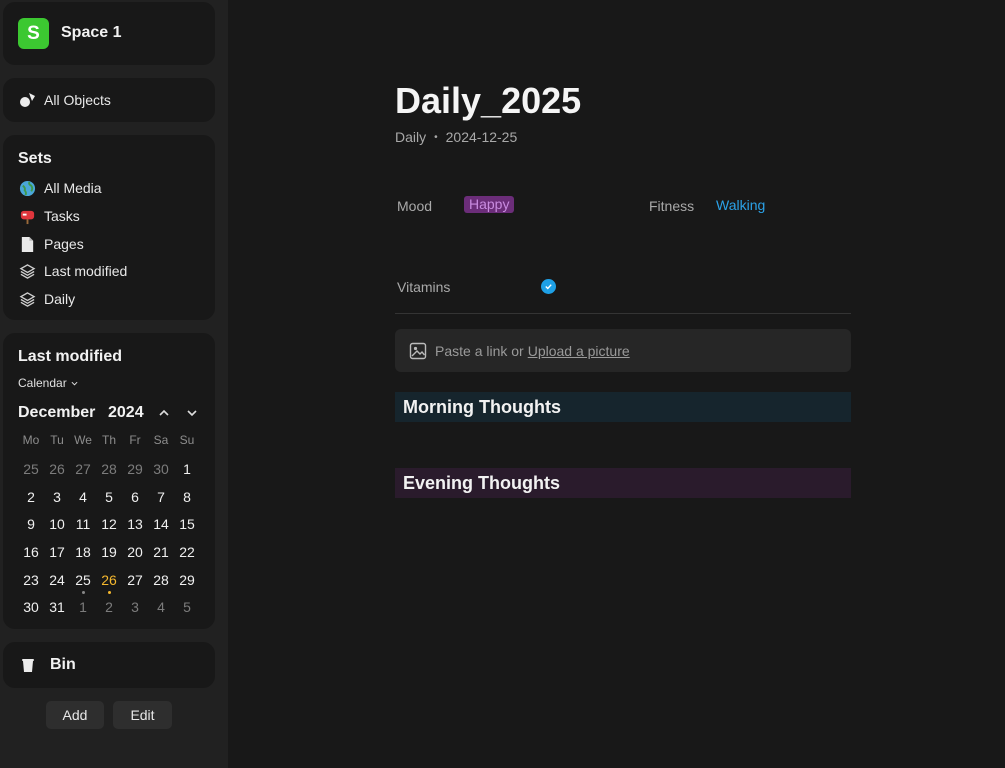 The image size is (1005, 768). I want to click on calendar-day: 9, so click(31, 527).